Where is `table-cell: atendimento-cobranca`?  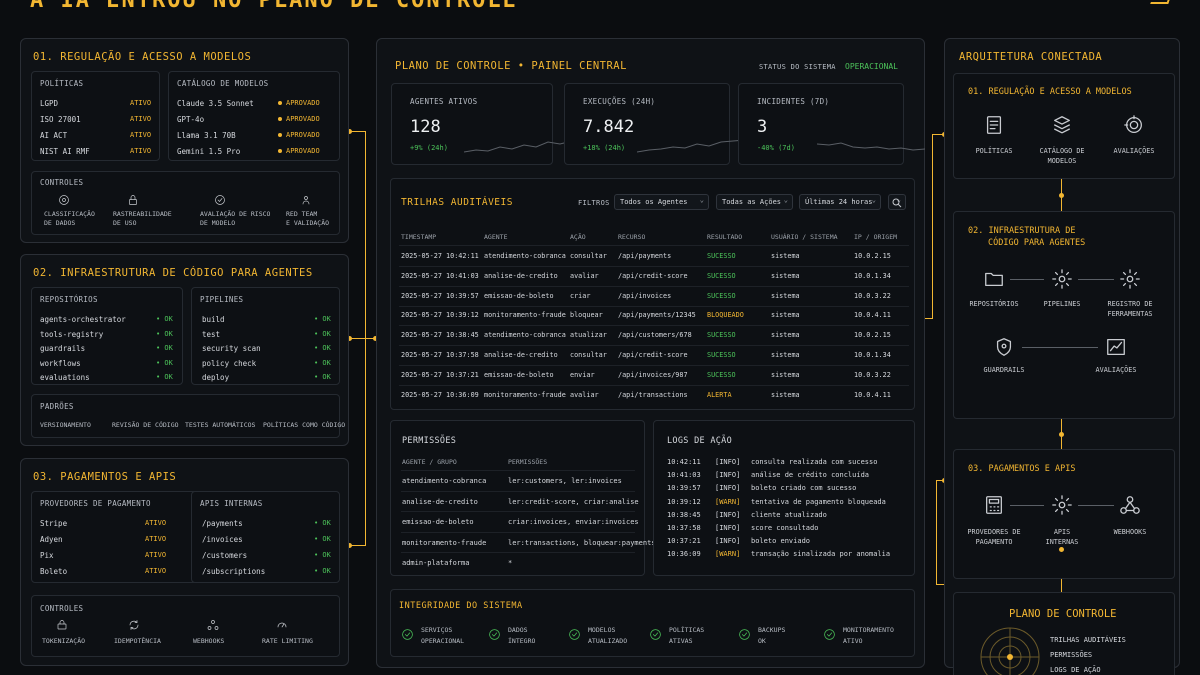 table-cell: atendimento-cobranca is located at coordinates (525, 335).